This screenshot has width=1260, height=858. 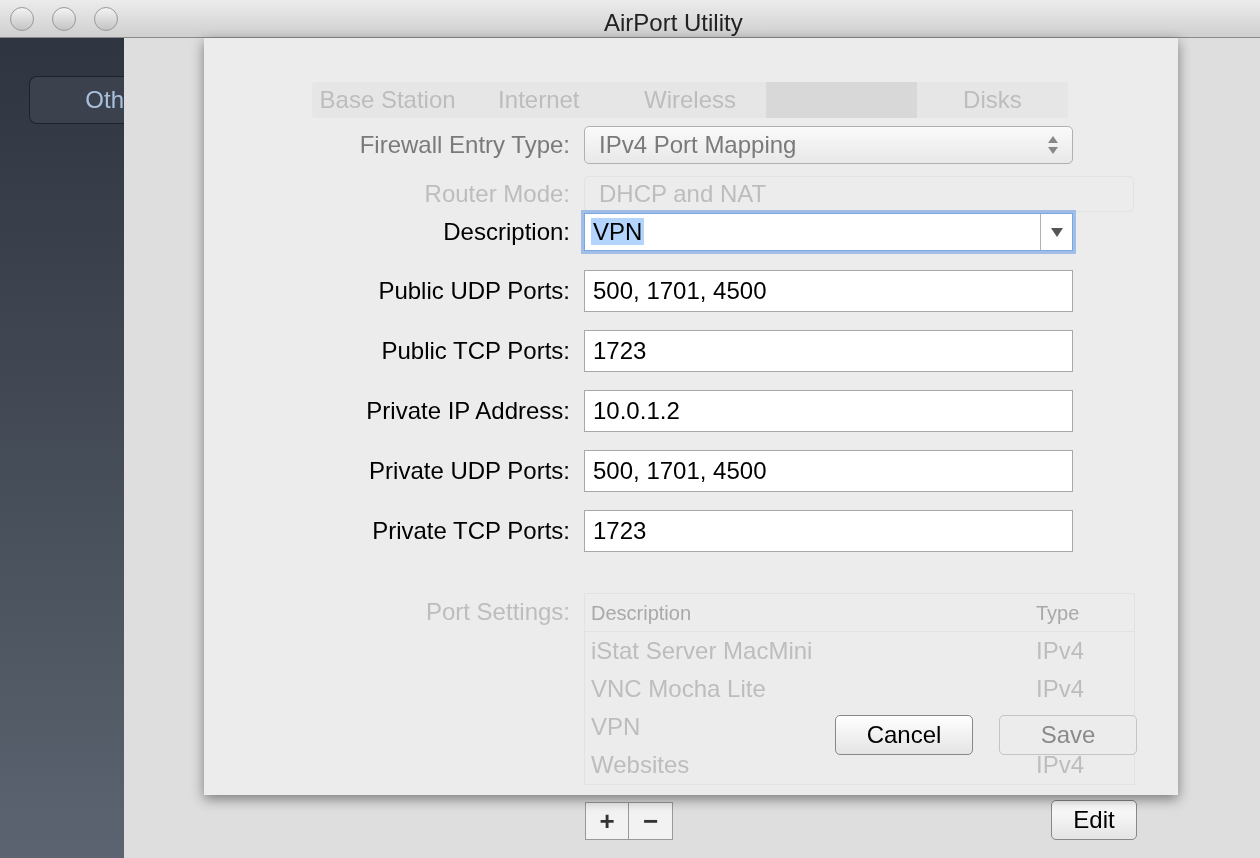 I want to click on column-header: Description, so click(x=641, y=613).